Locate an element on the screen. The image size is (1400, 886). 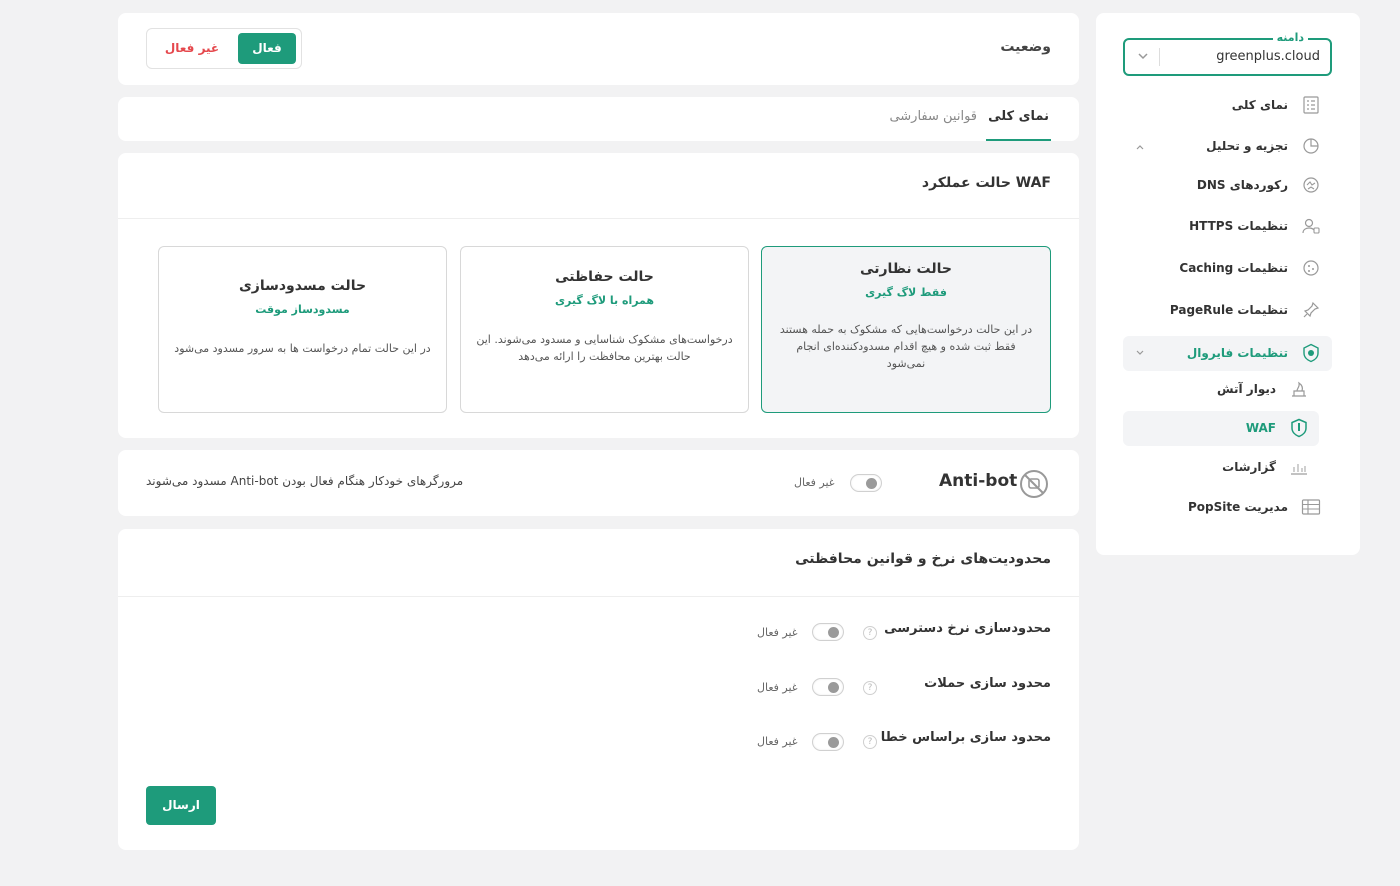
sidebar-item-https: تنظیمات HTTPS is located at coordinates (1255, 226).